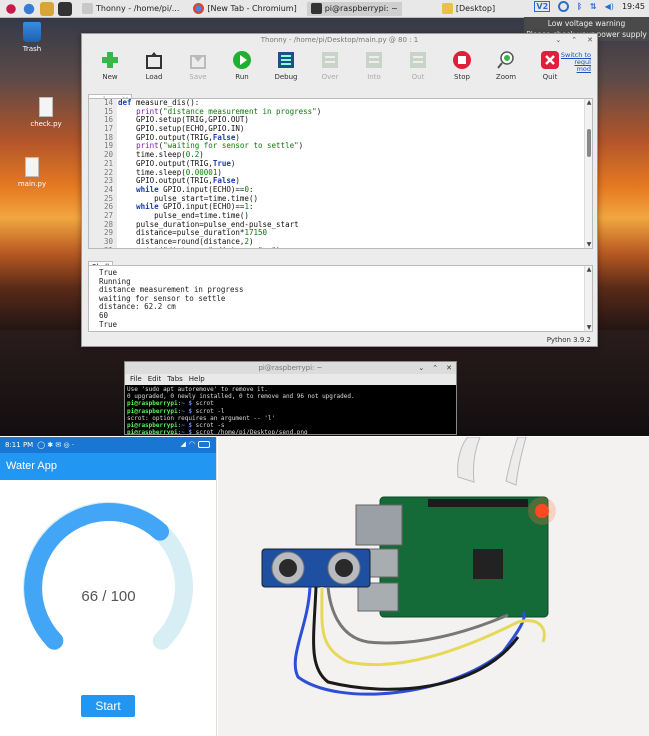  Describe the element at coordinates (136, 379) in the screenshot. I see `menu-file: File` at that location.